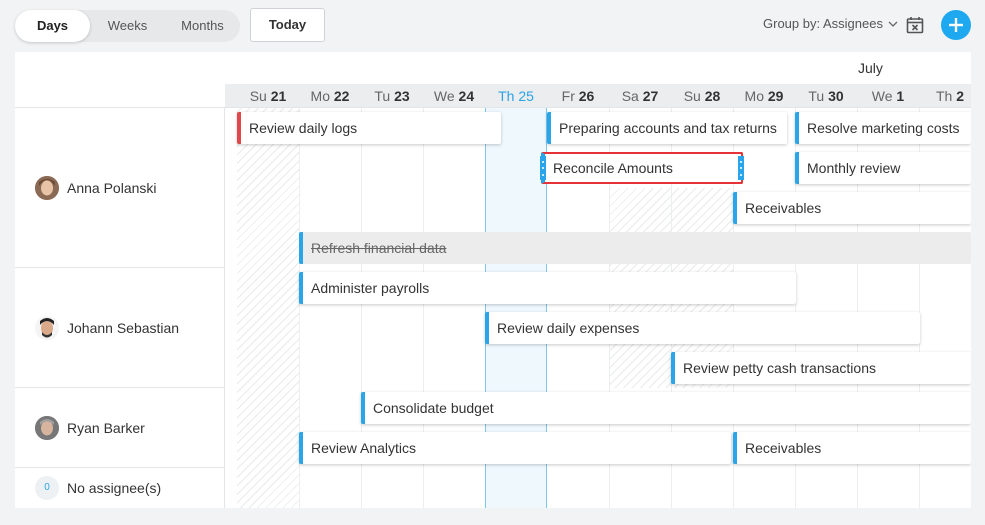  I want to click on resize-handle-left, so click(543, 168).